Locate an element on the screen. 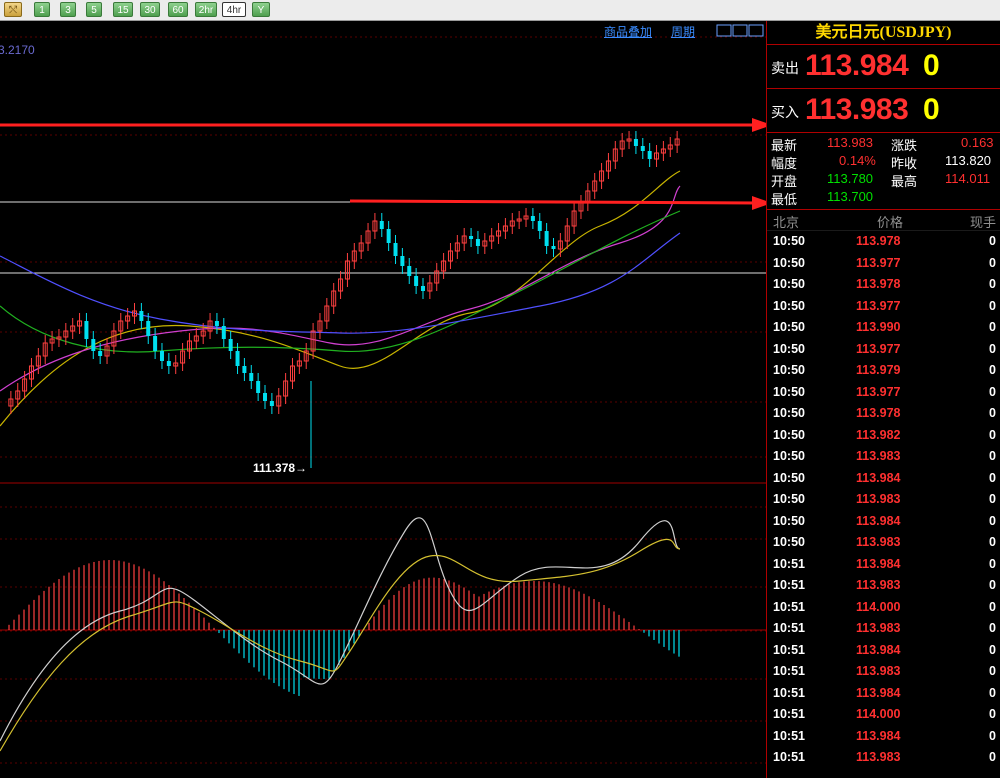  symbol-title: 美元日元(USDJPY) is located at coordinates (883, 33).